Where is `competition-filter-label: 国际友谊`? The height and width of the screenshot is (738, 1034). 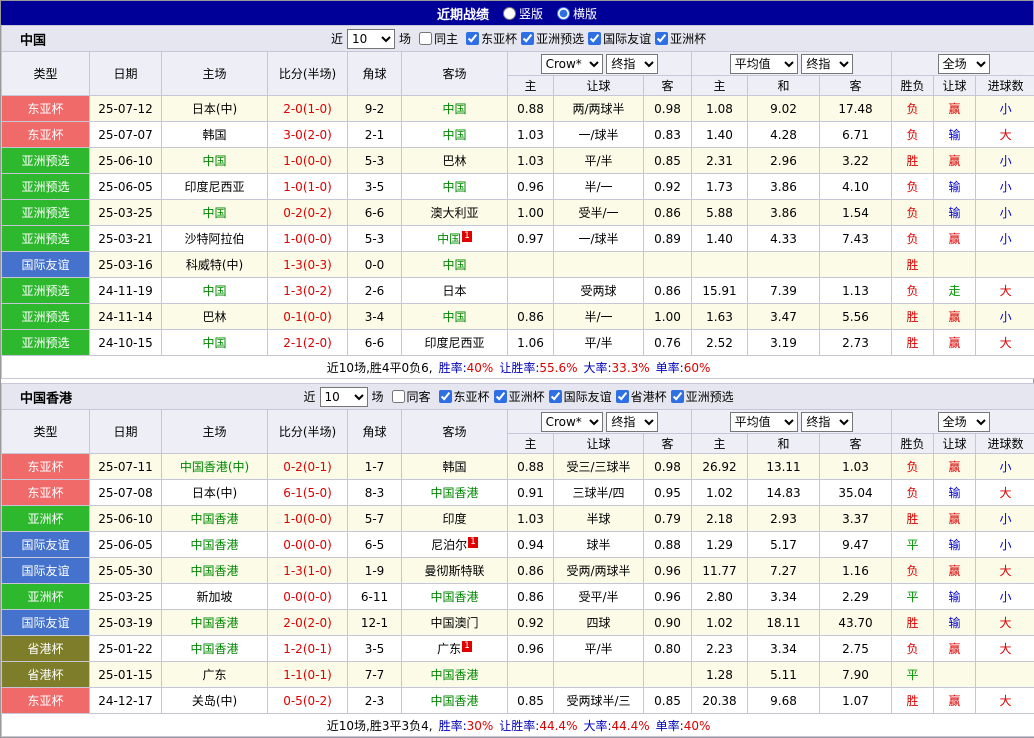 competition-filter-label: 国际友谊 is located at coordinates (588, 396).